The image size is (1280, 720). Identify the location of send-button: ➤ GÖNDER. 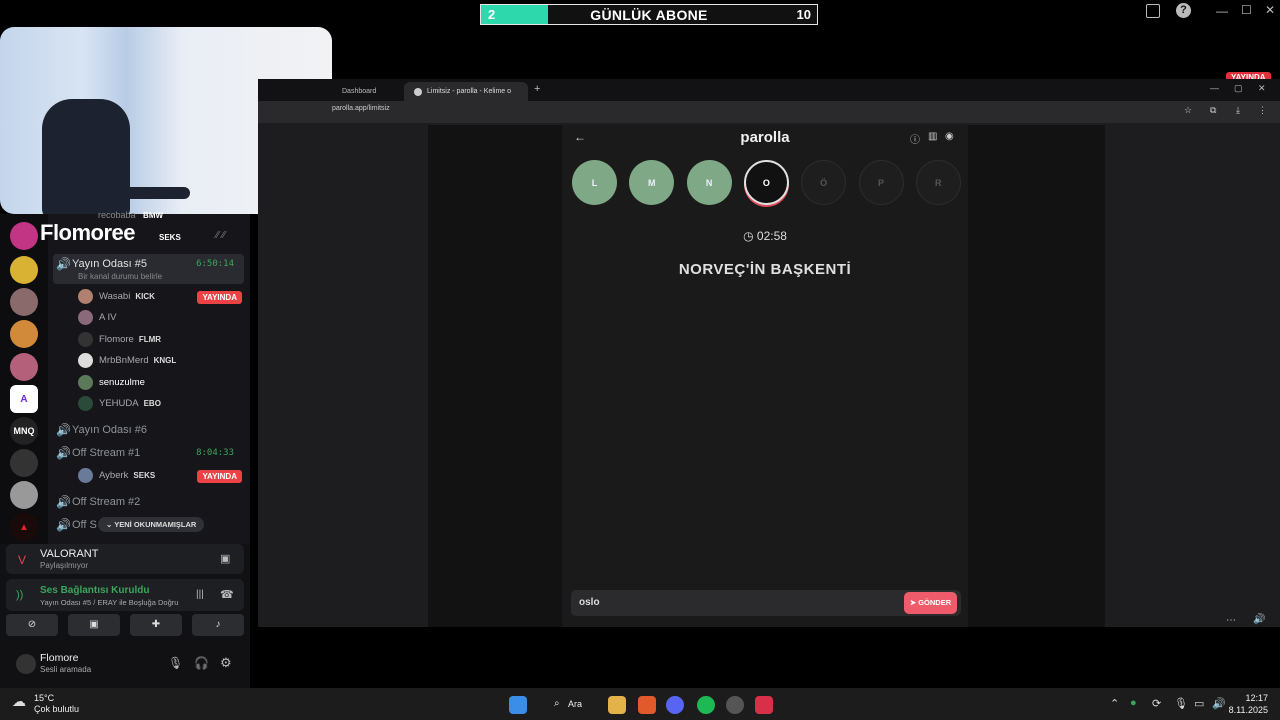
(930, 603).